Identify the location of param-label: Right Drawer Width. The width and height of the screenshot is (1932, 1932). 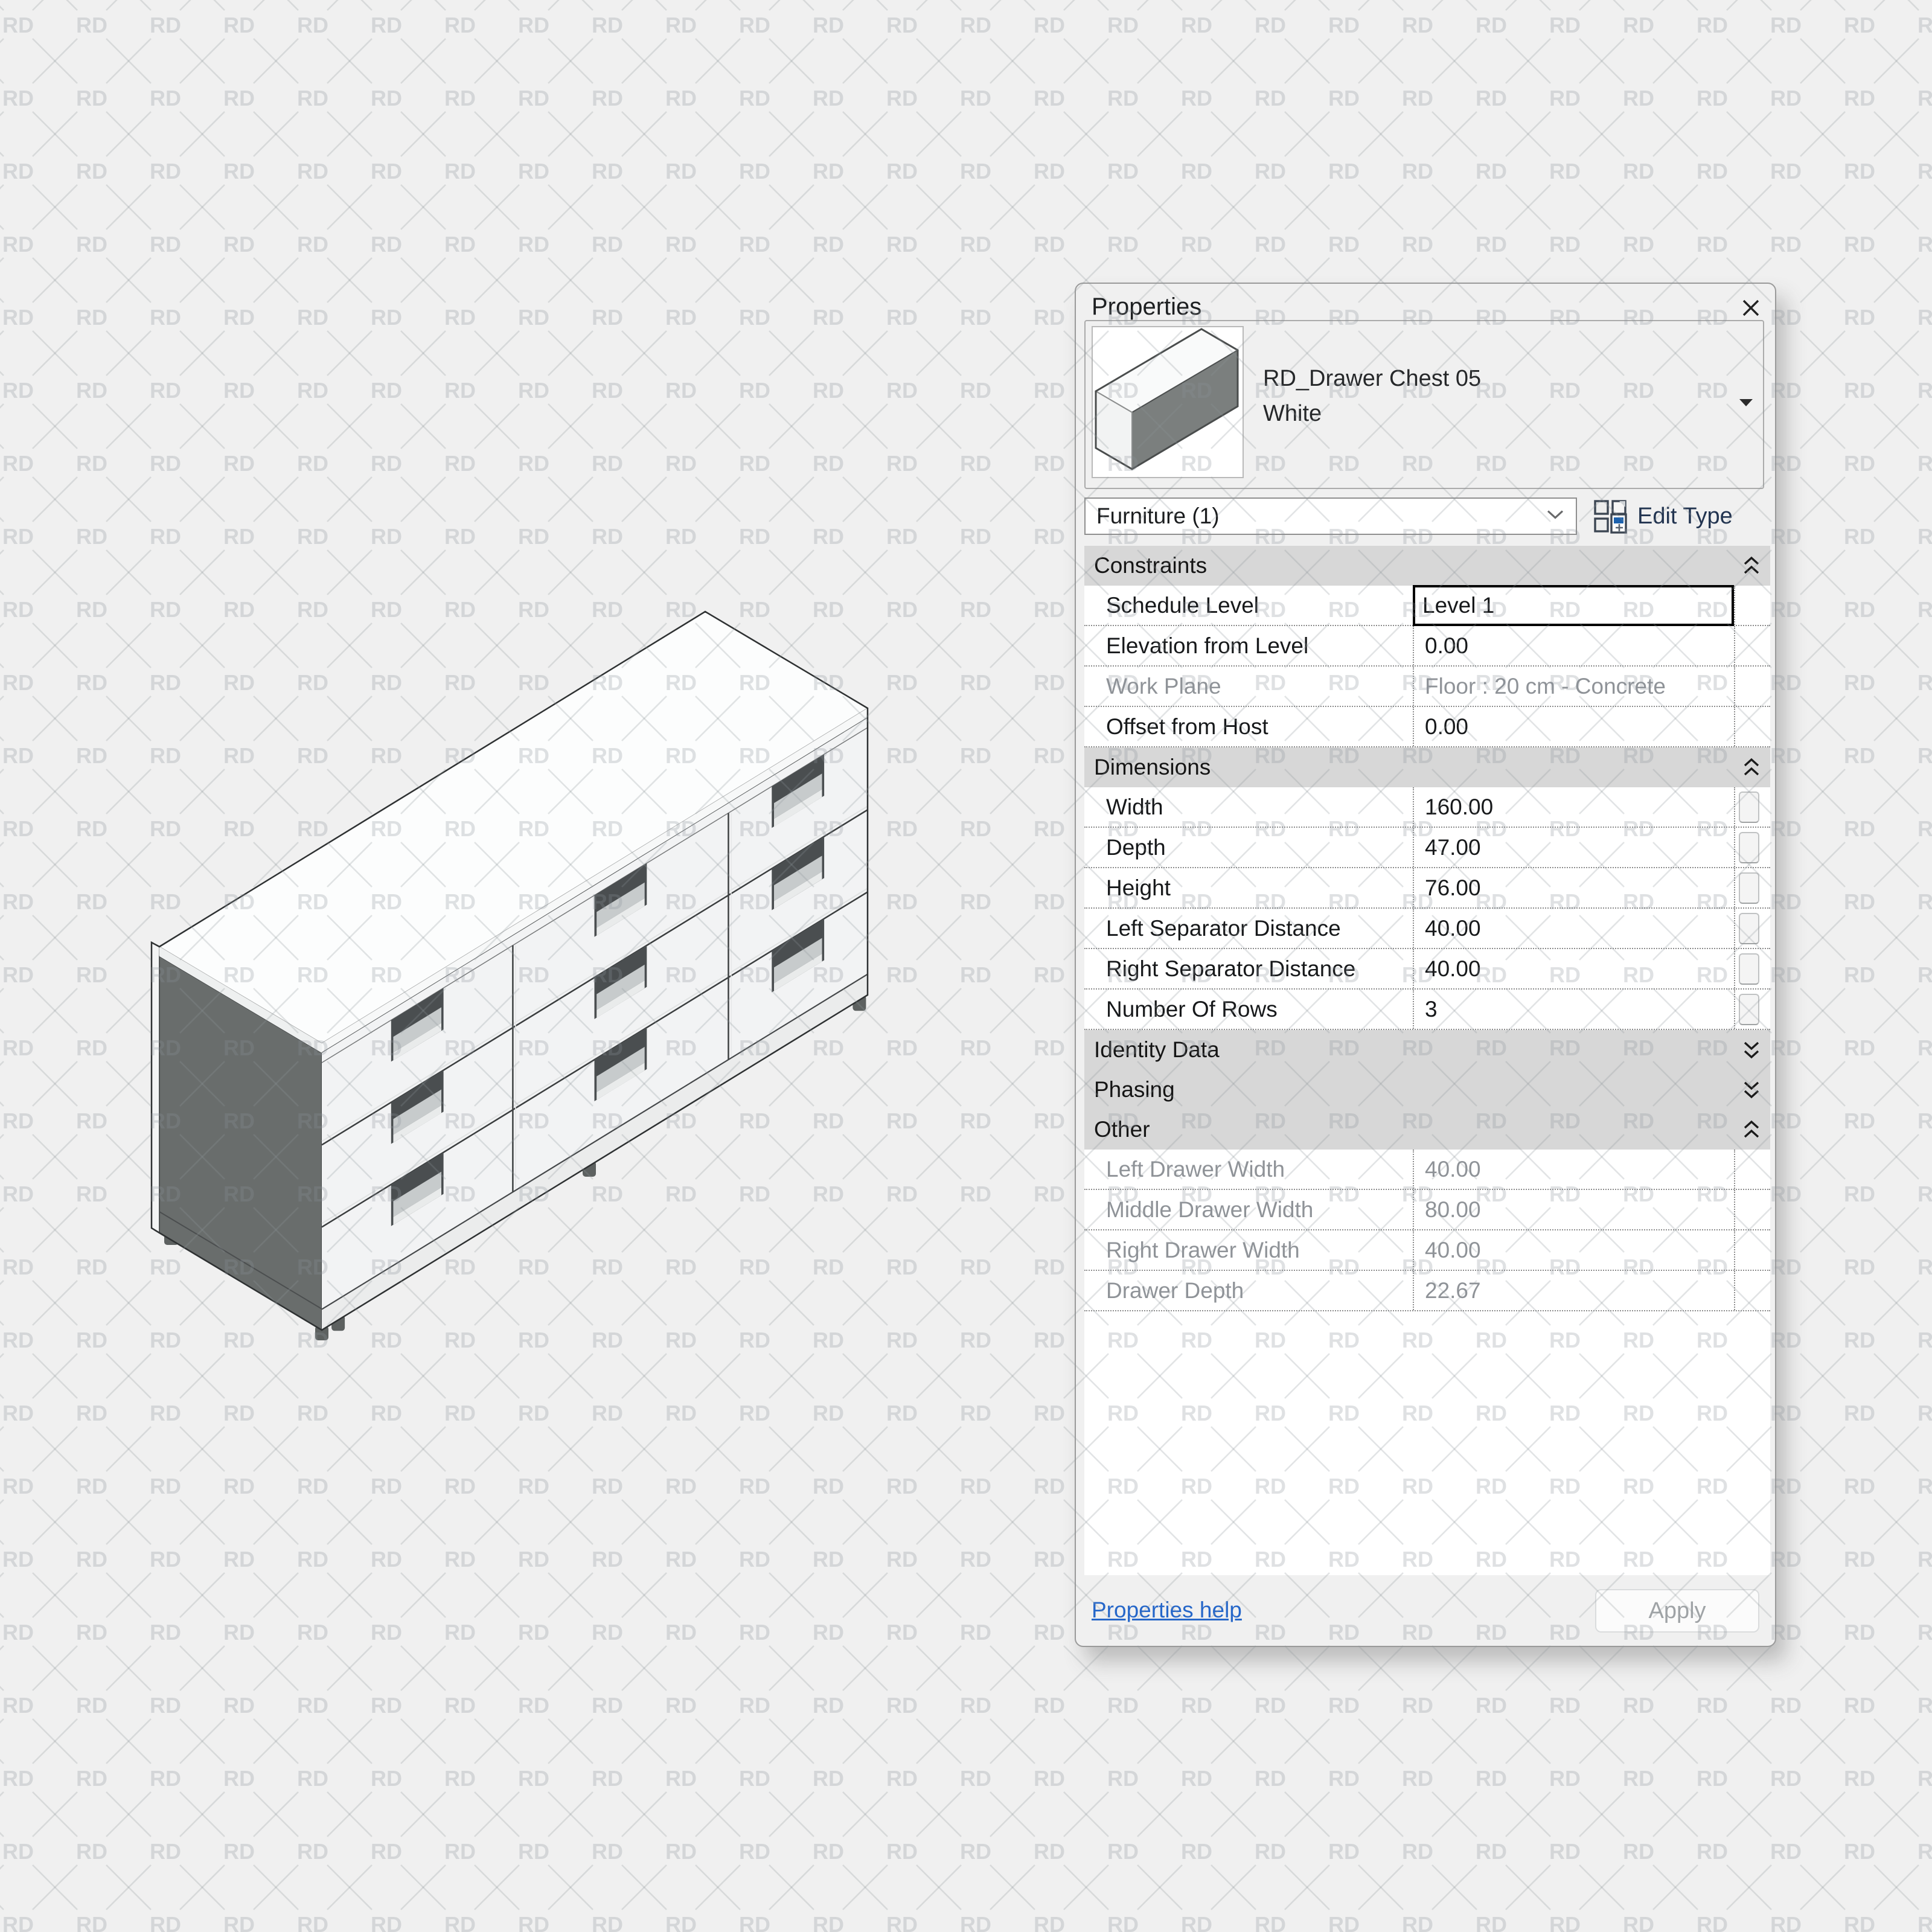
(1203, 1249).